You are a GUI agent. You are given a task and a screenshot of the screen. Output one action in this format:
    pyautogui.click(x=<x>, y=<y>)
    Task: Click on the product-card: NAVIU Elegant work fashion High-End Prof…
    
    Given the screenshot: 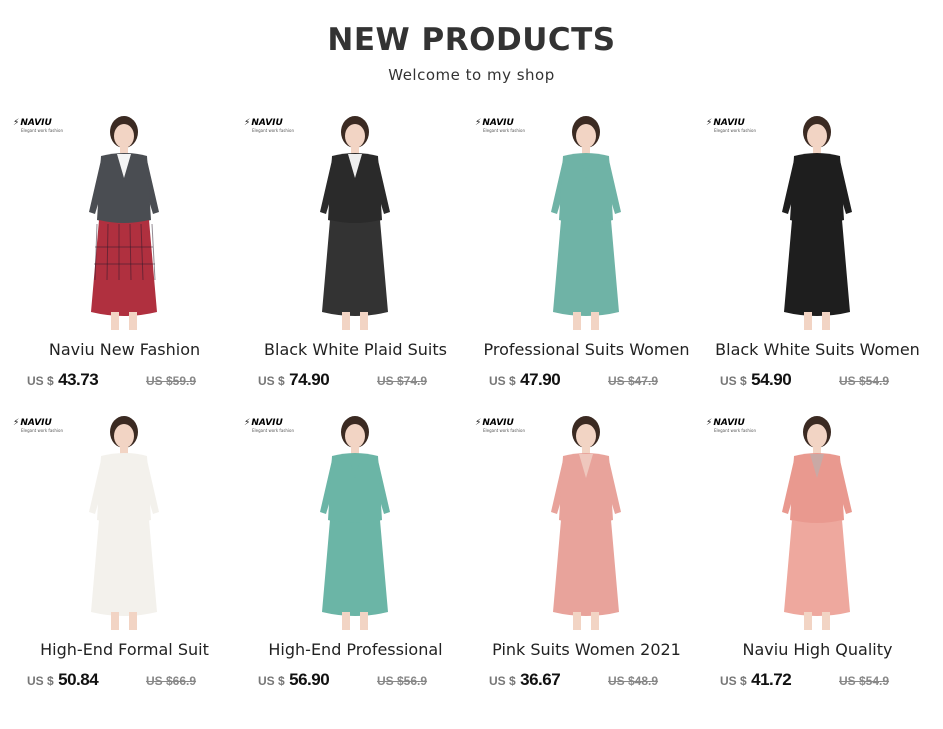 What is the action you would take?
    pyautogui.click(x=355, y=562)
    